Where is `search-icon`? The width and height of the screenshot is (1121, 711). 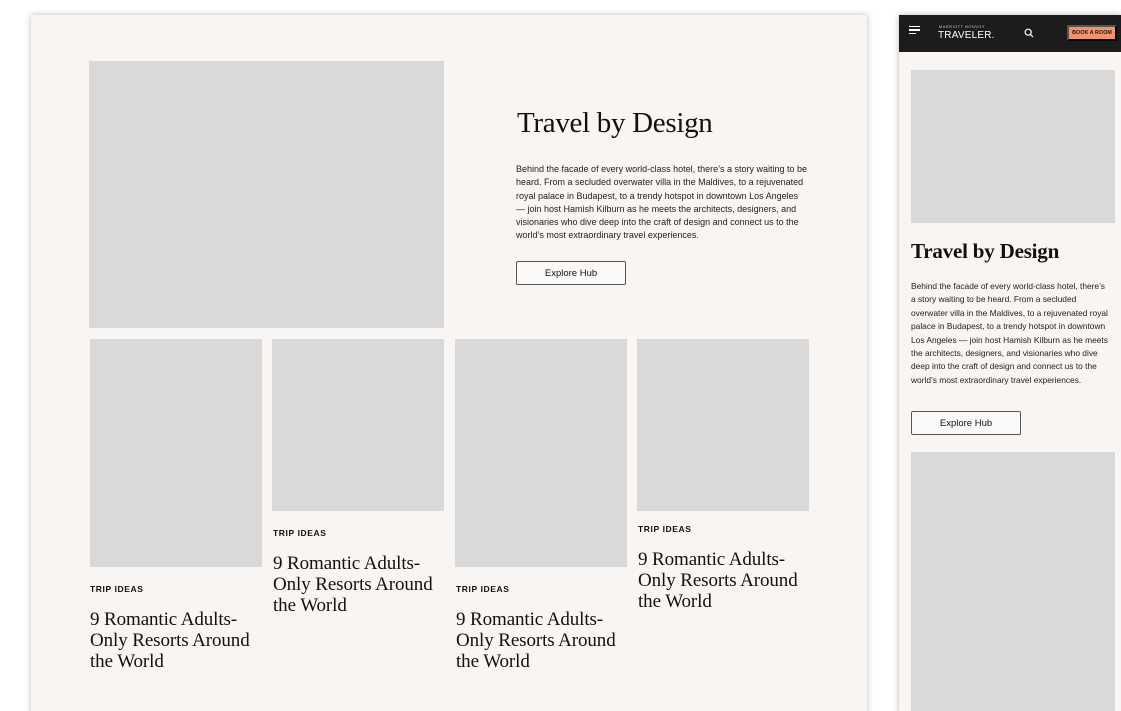
search-icon is located at coordinates (1029, 33).